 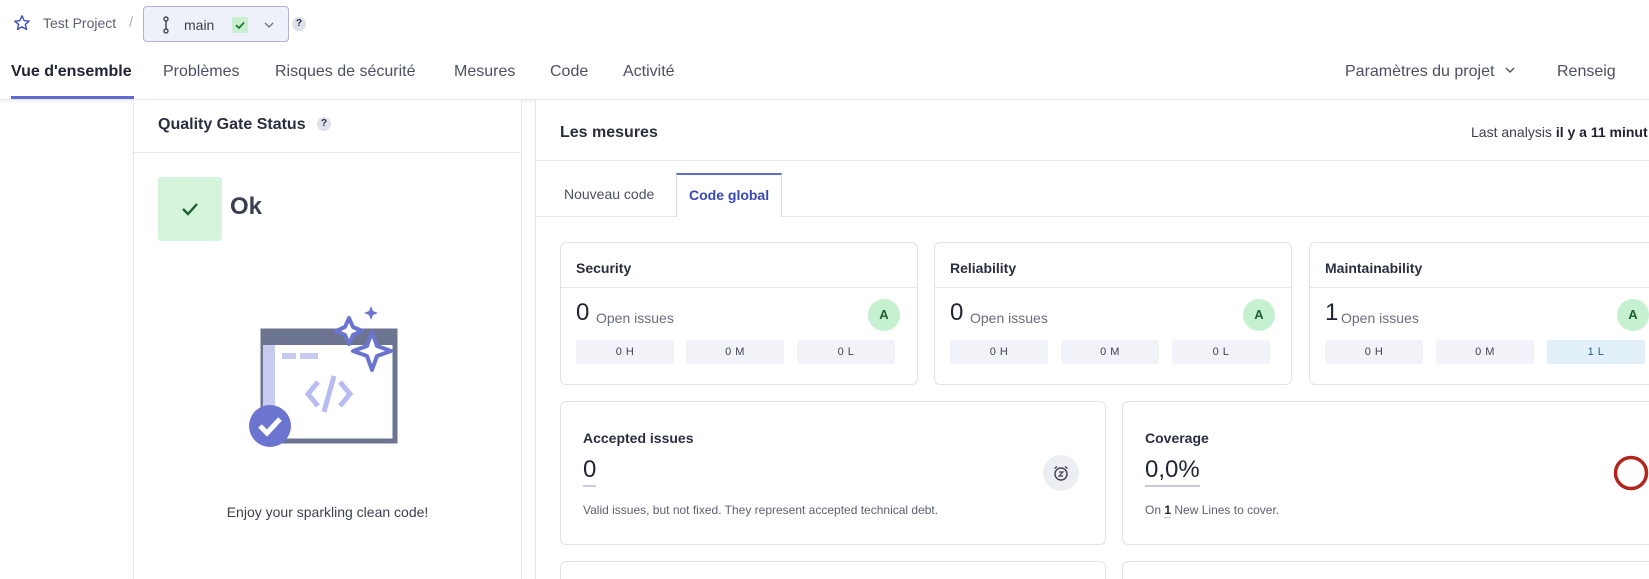 What do you see at coordinates (71, 72) in the screenshot?
I see `tab-overview: Vue d'ensemble` at bounding box center [71, 72].